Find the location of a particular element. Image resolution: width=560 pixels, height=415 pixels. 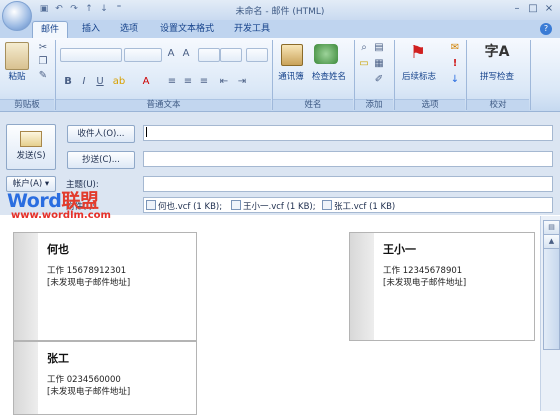

align-right-icon: ≡ is located at coordinates (204, 82).